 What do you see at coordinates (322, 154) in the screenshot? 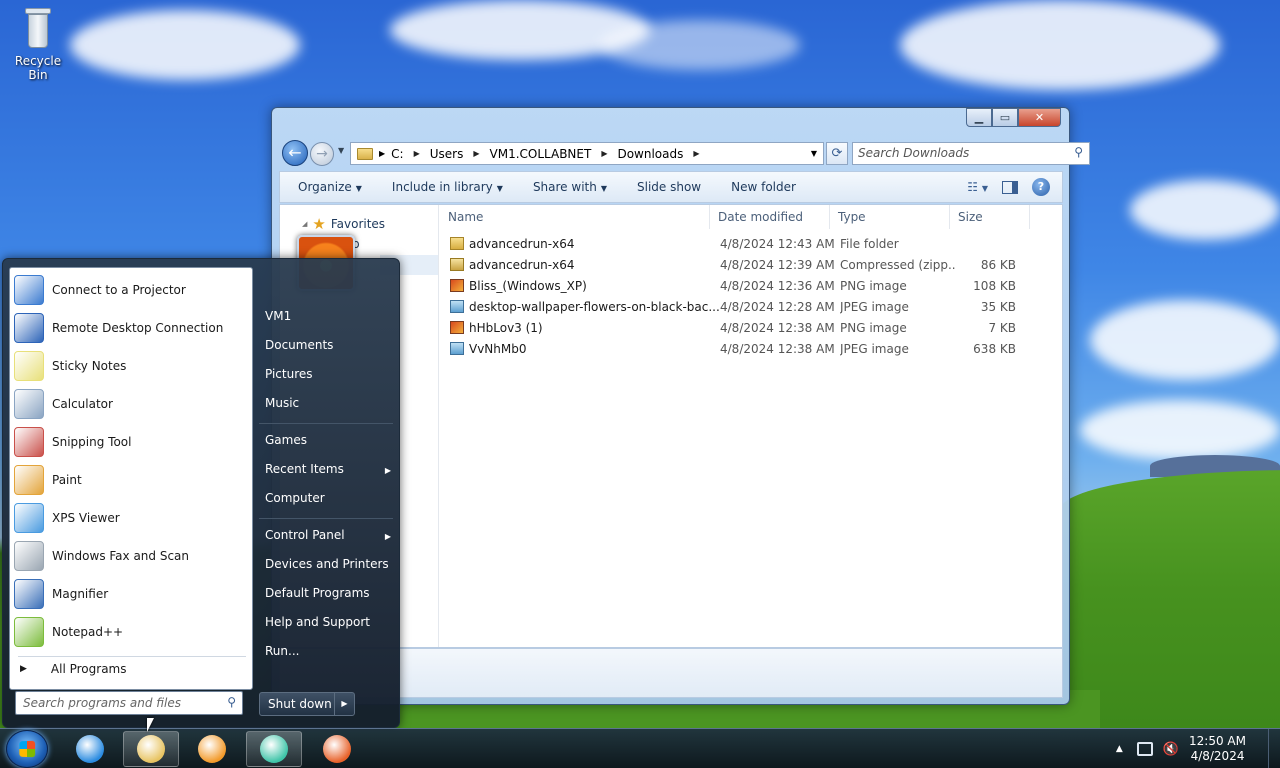
I see `forward-button: →` at bounding box center [322, 154].